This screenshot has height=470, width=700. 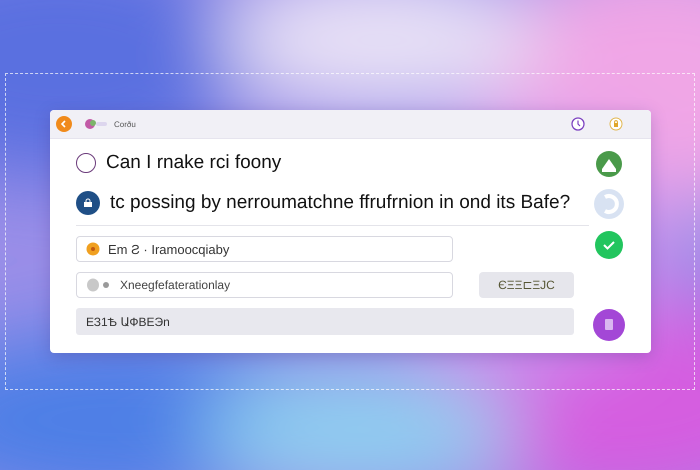 What do you see at coordinates (264, 249) in the screenshot?
I see `input-field: Em Ƨ · Iramoocqiaby` at bounding box center [264, 249].